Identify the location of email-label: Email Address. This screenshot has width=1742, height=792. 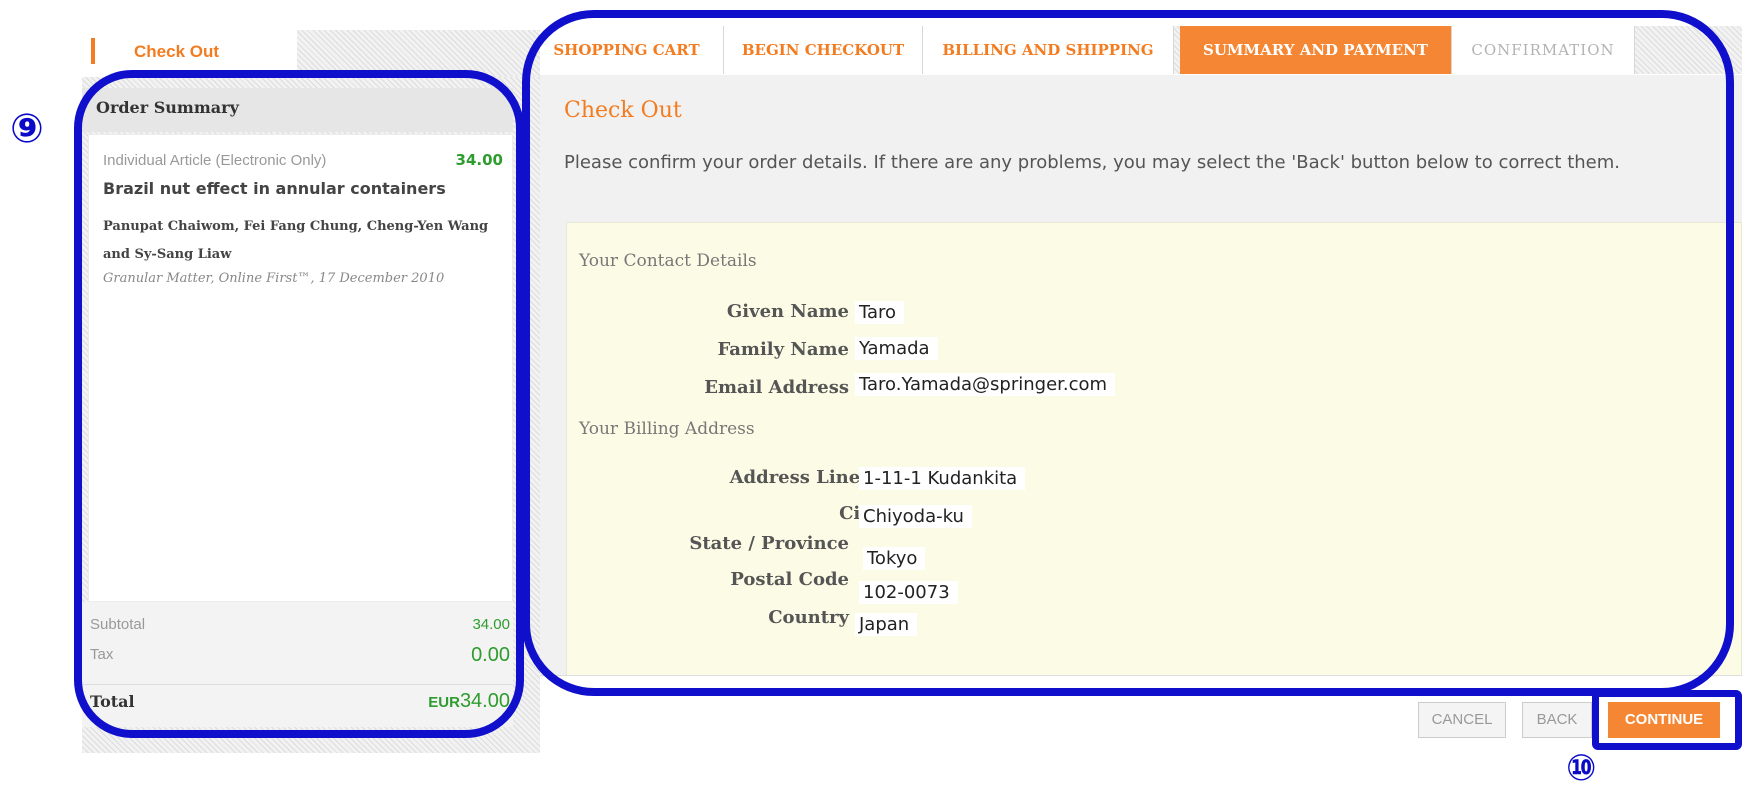
(776, 387).